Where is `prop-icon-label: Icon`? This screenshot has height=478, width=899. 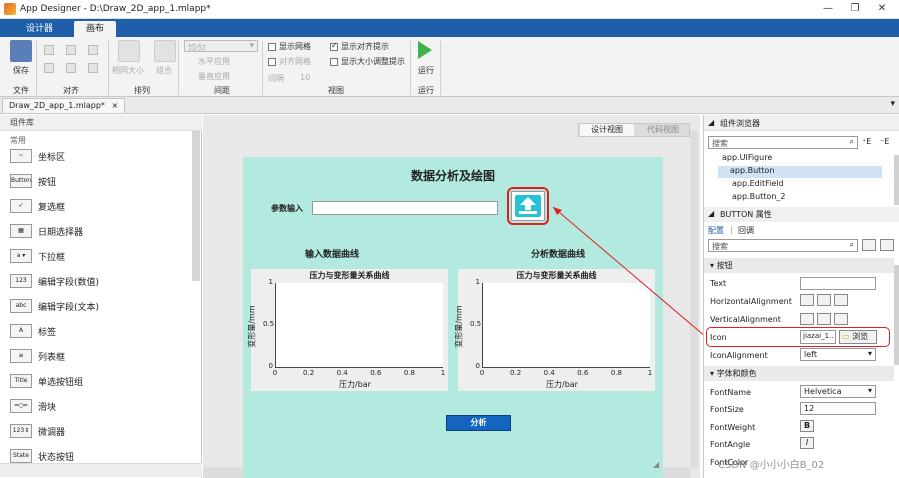
prop-icon-label: Icon is located at coordinates (718, 337).